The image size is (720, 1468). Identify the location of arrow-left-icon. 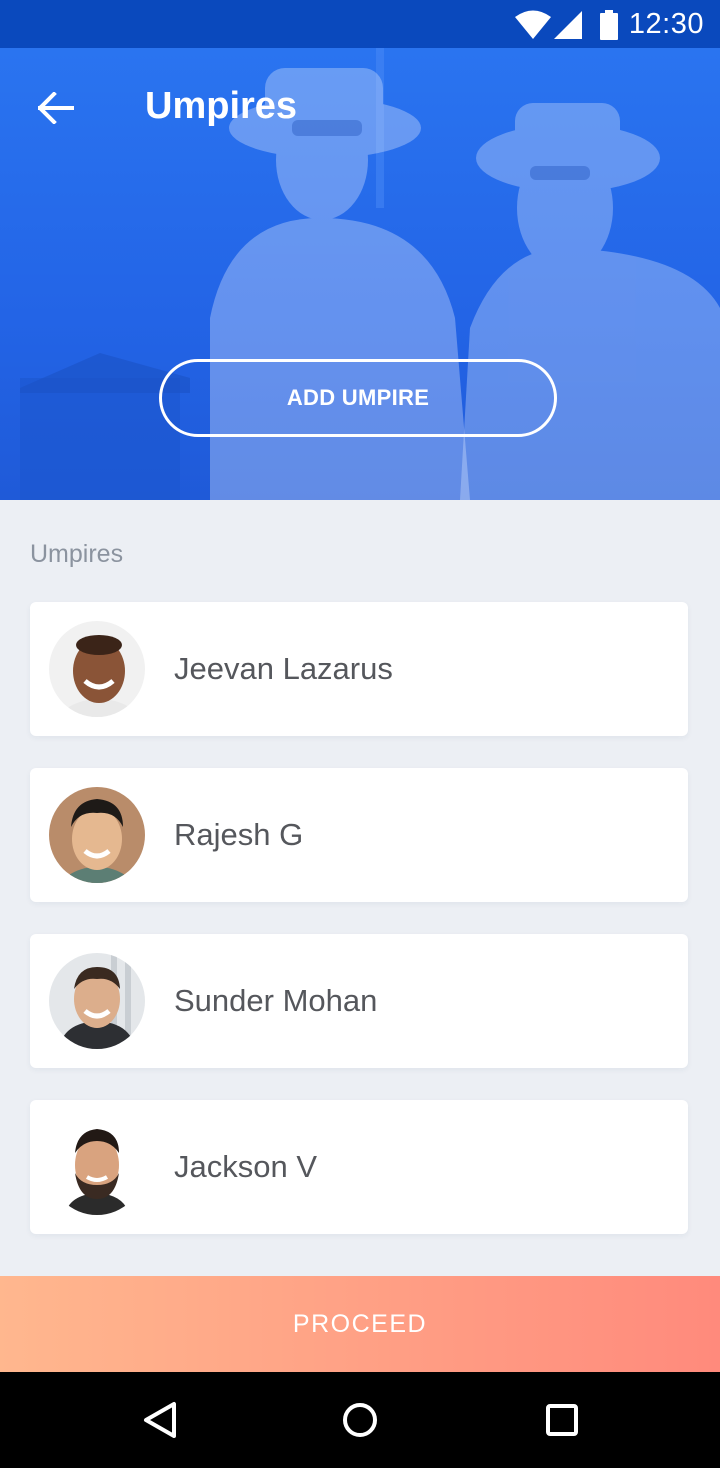
(56, 108).